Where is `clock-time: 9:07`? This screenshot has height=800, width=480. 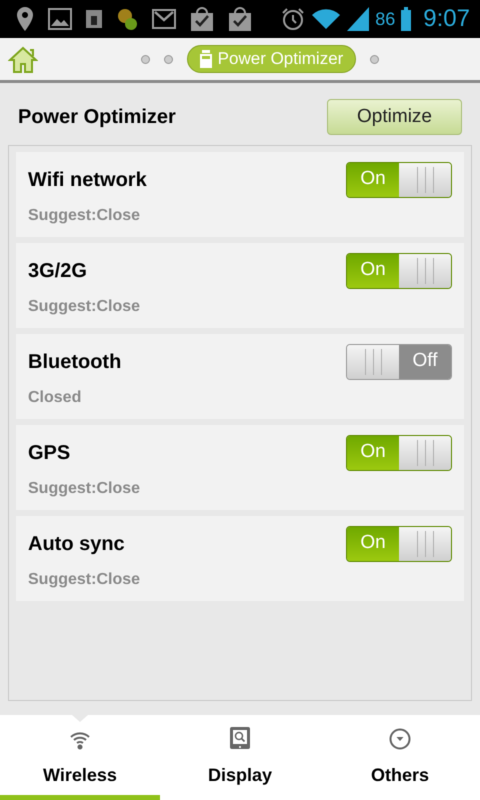 clock-time: 9:07 is located at coordinates (446, 19).